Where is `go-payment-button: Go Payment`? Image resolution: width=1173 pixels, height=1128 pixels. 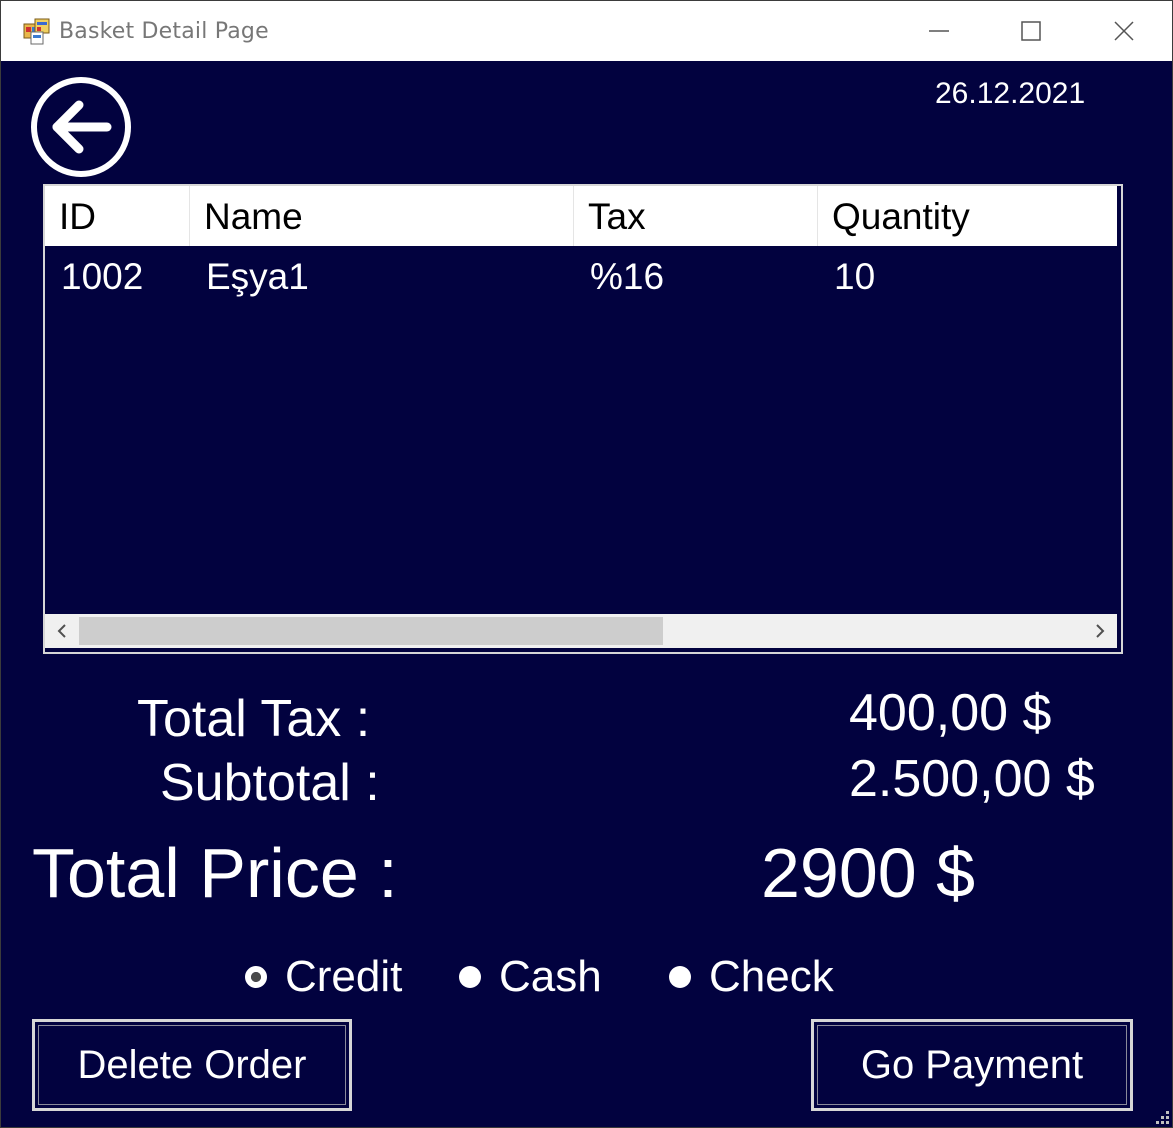 go-payment-button: Go Payment is located at coordinates (972, 1065).